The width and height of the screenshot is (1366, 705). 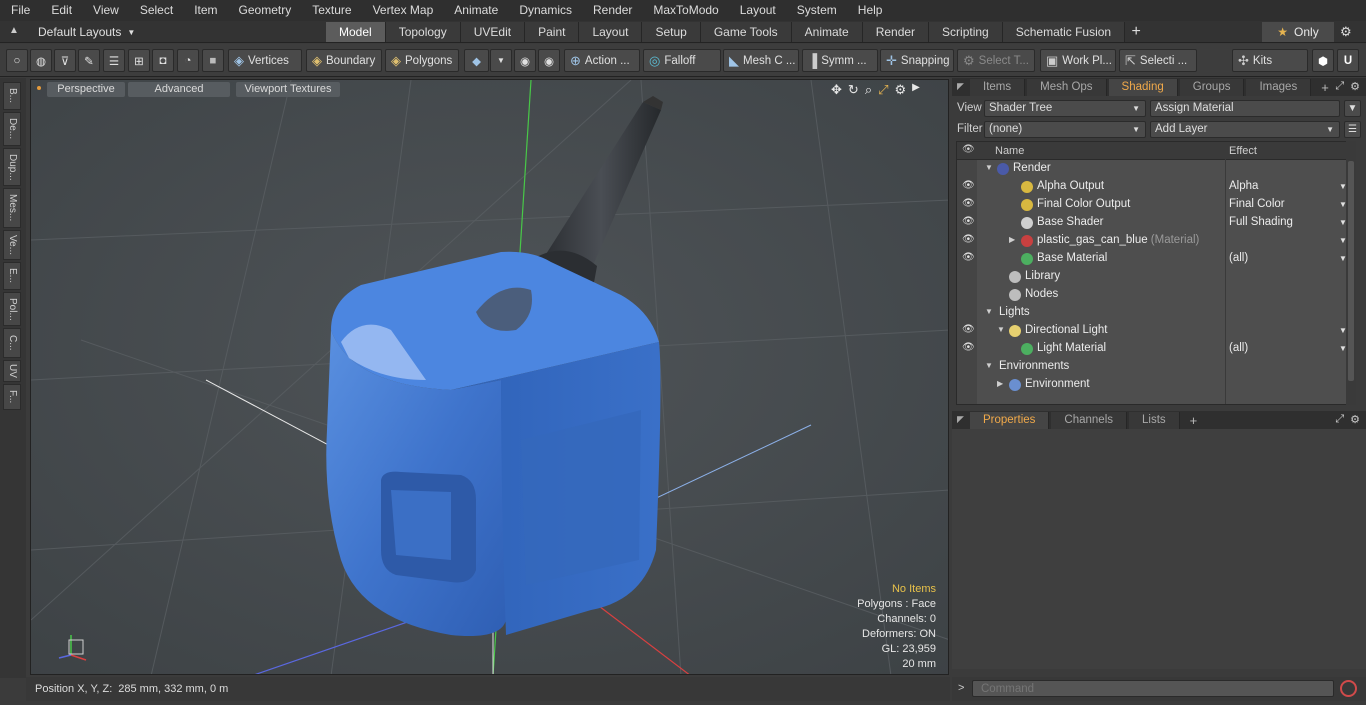 I want to click on shader-tree-row: 👁 ▼ Directional Light ▼, so click(x=1152, y=331).